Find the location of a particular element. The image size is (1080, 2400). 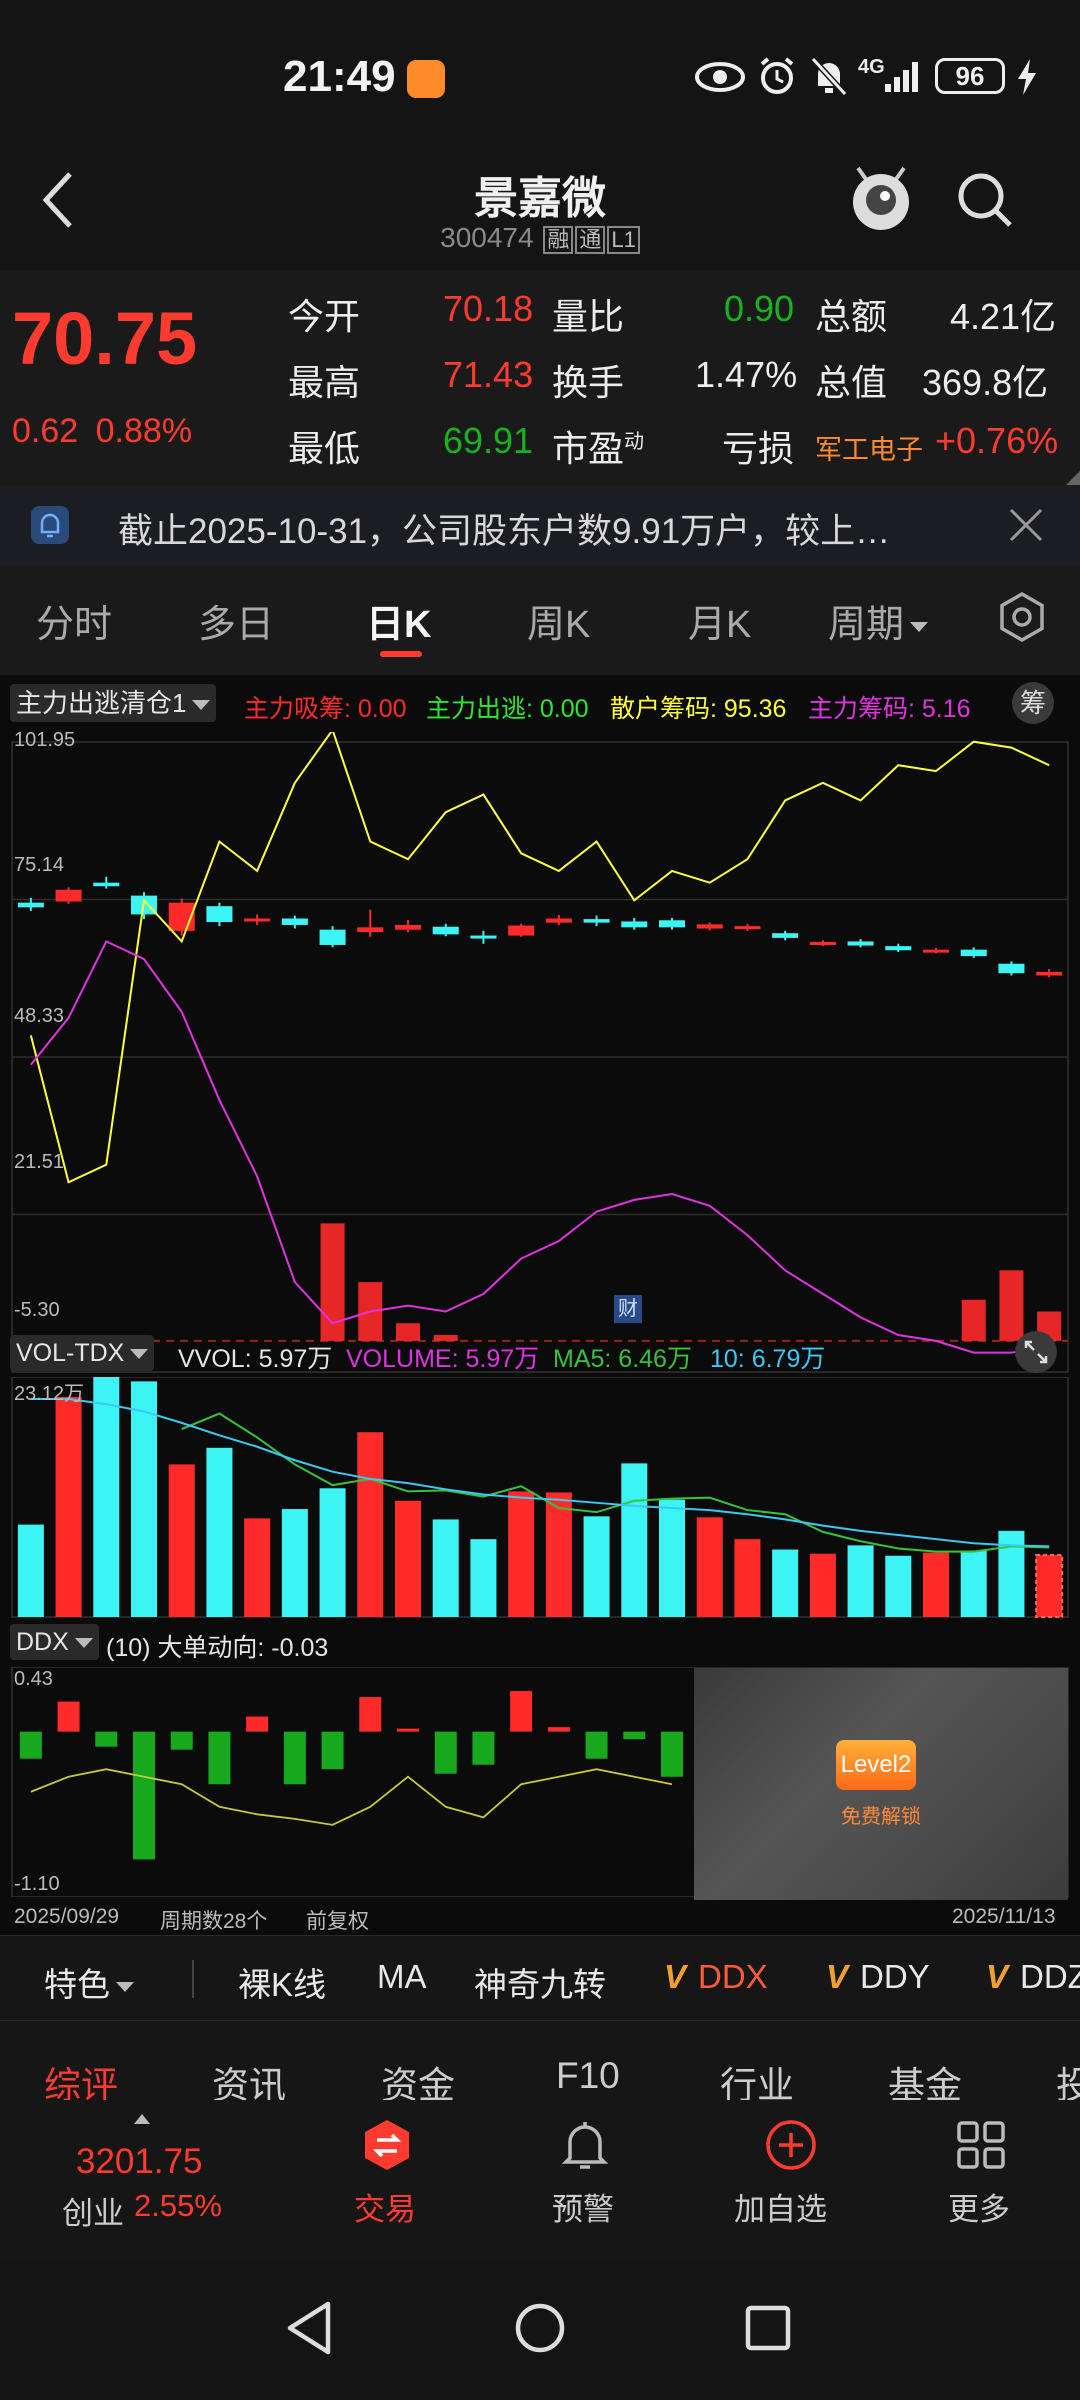

axis-adjust-mode: 前复权 is located at coordinates (337, 1921).